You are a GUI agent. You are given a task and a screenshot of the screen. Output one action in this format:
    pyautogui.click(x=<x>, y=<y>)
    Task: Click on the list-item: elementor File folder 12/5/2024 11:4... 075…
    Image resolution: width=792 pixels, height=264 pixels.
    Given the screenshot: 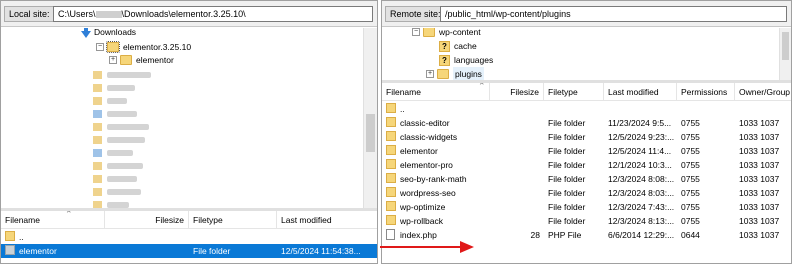 What is the action you would take?
    pyautogui.click(x=586, y=151)
    